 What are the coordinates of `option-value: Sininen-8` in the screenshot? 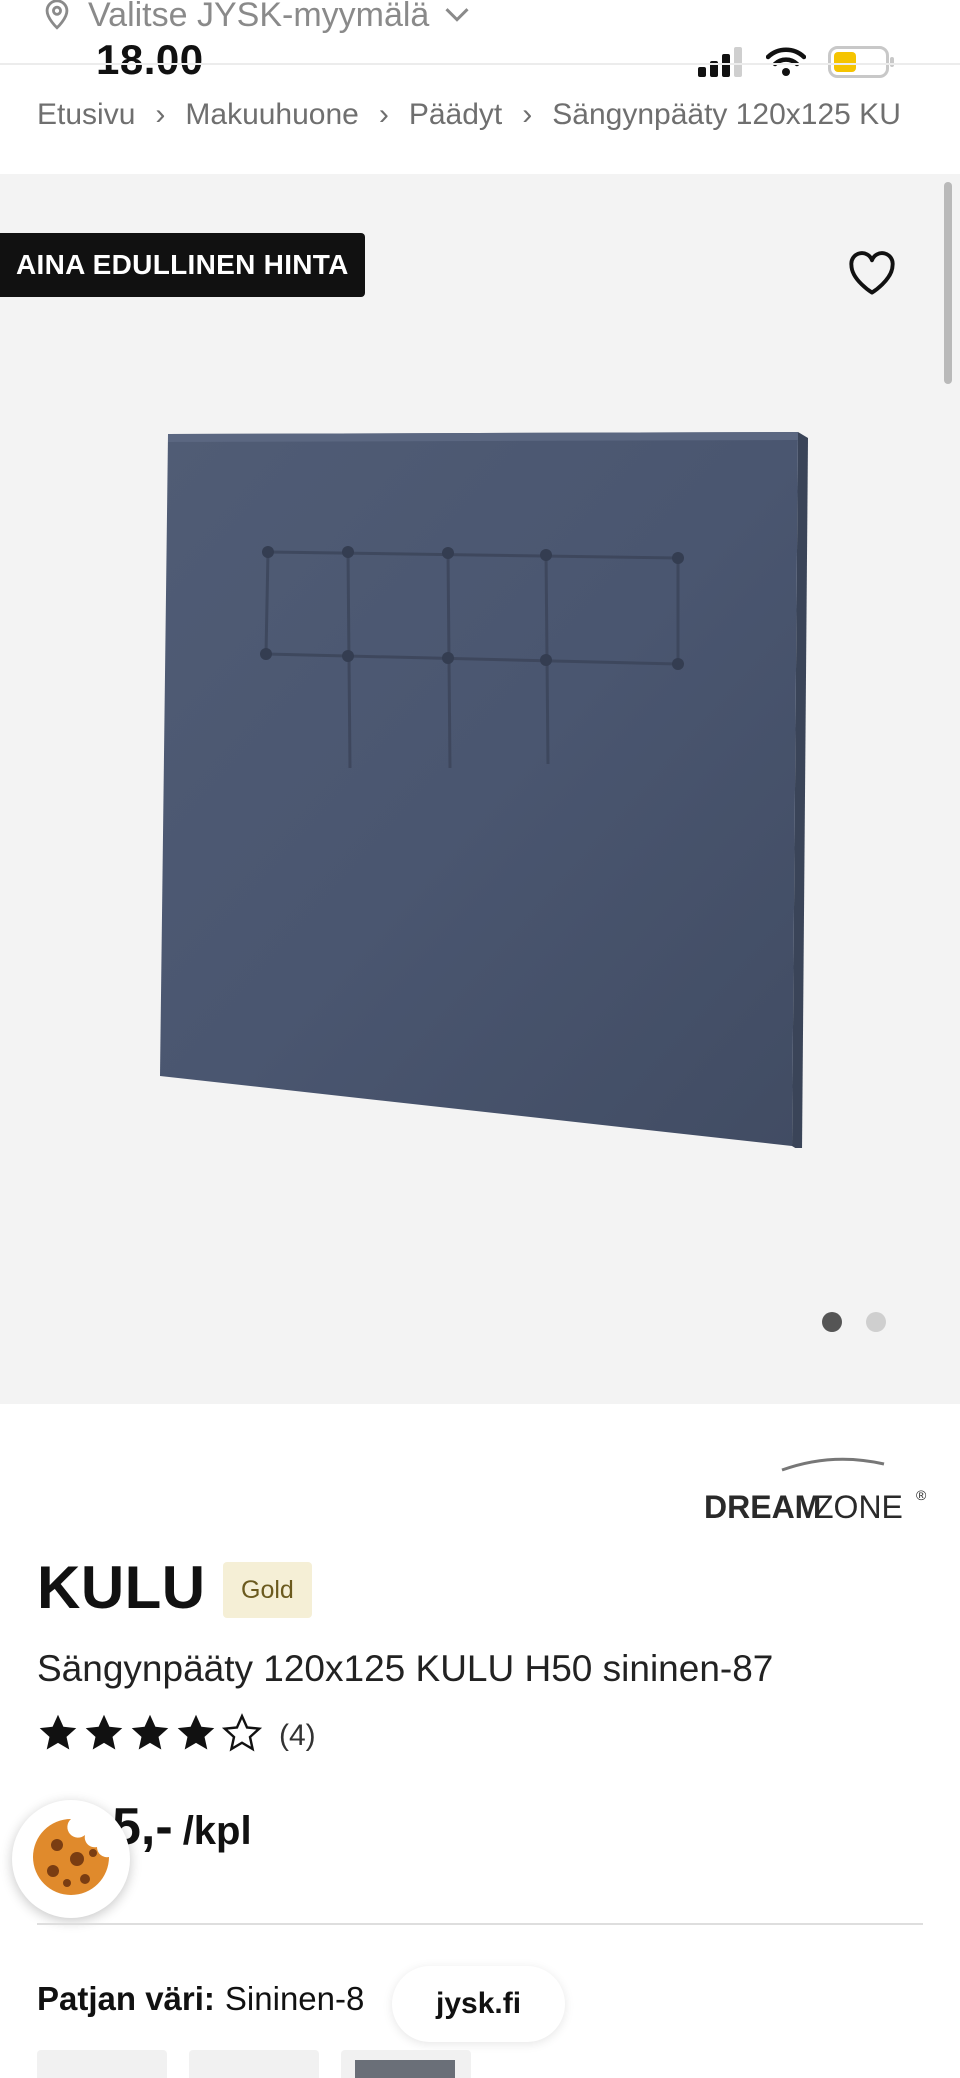 It's located at (294, 1998).